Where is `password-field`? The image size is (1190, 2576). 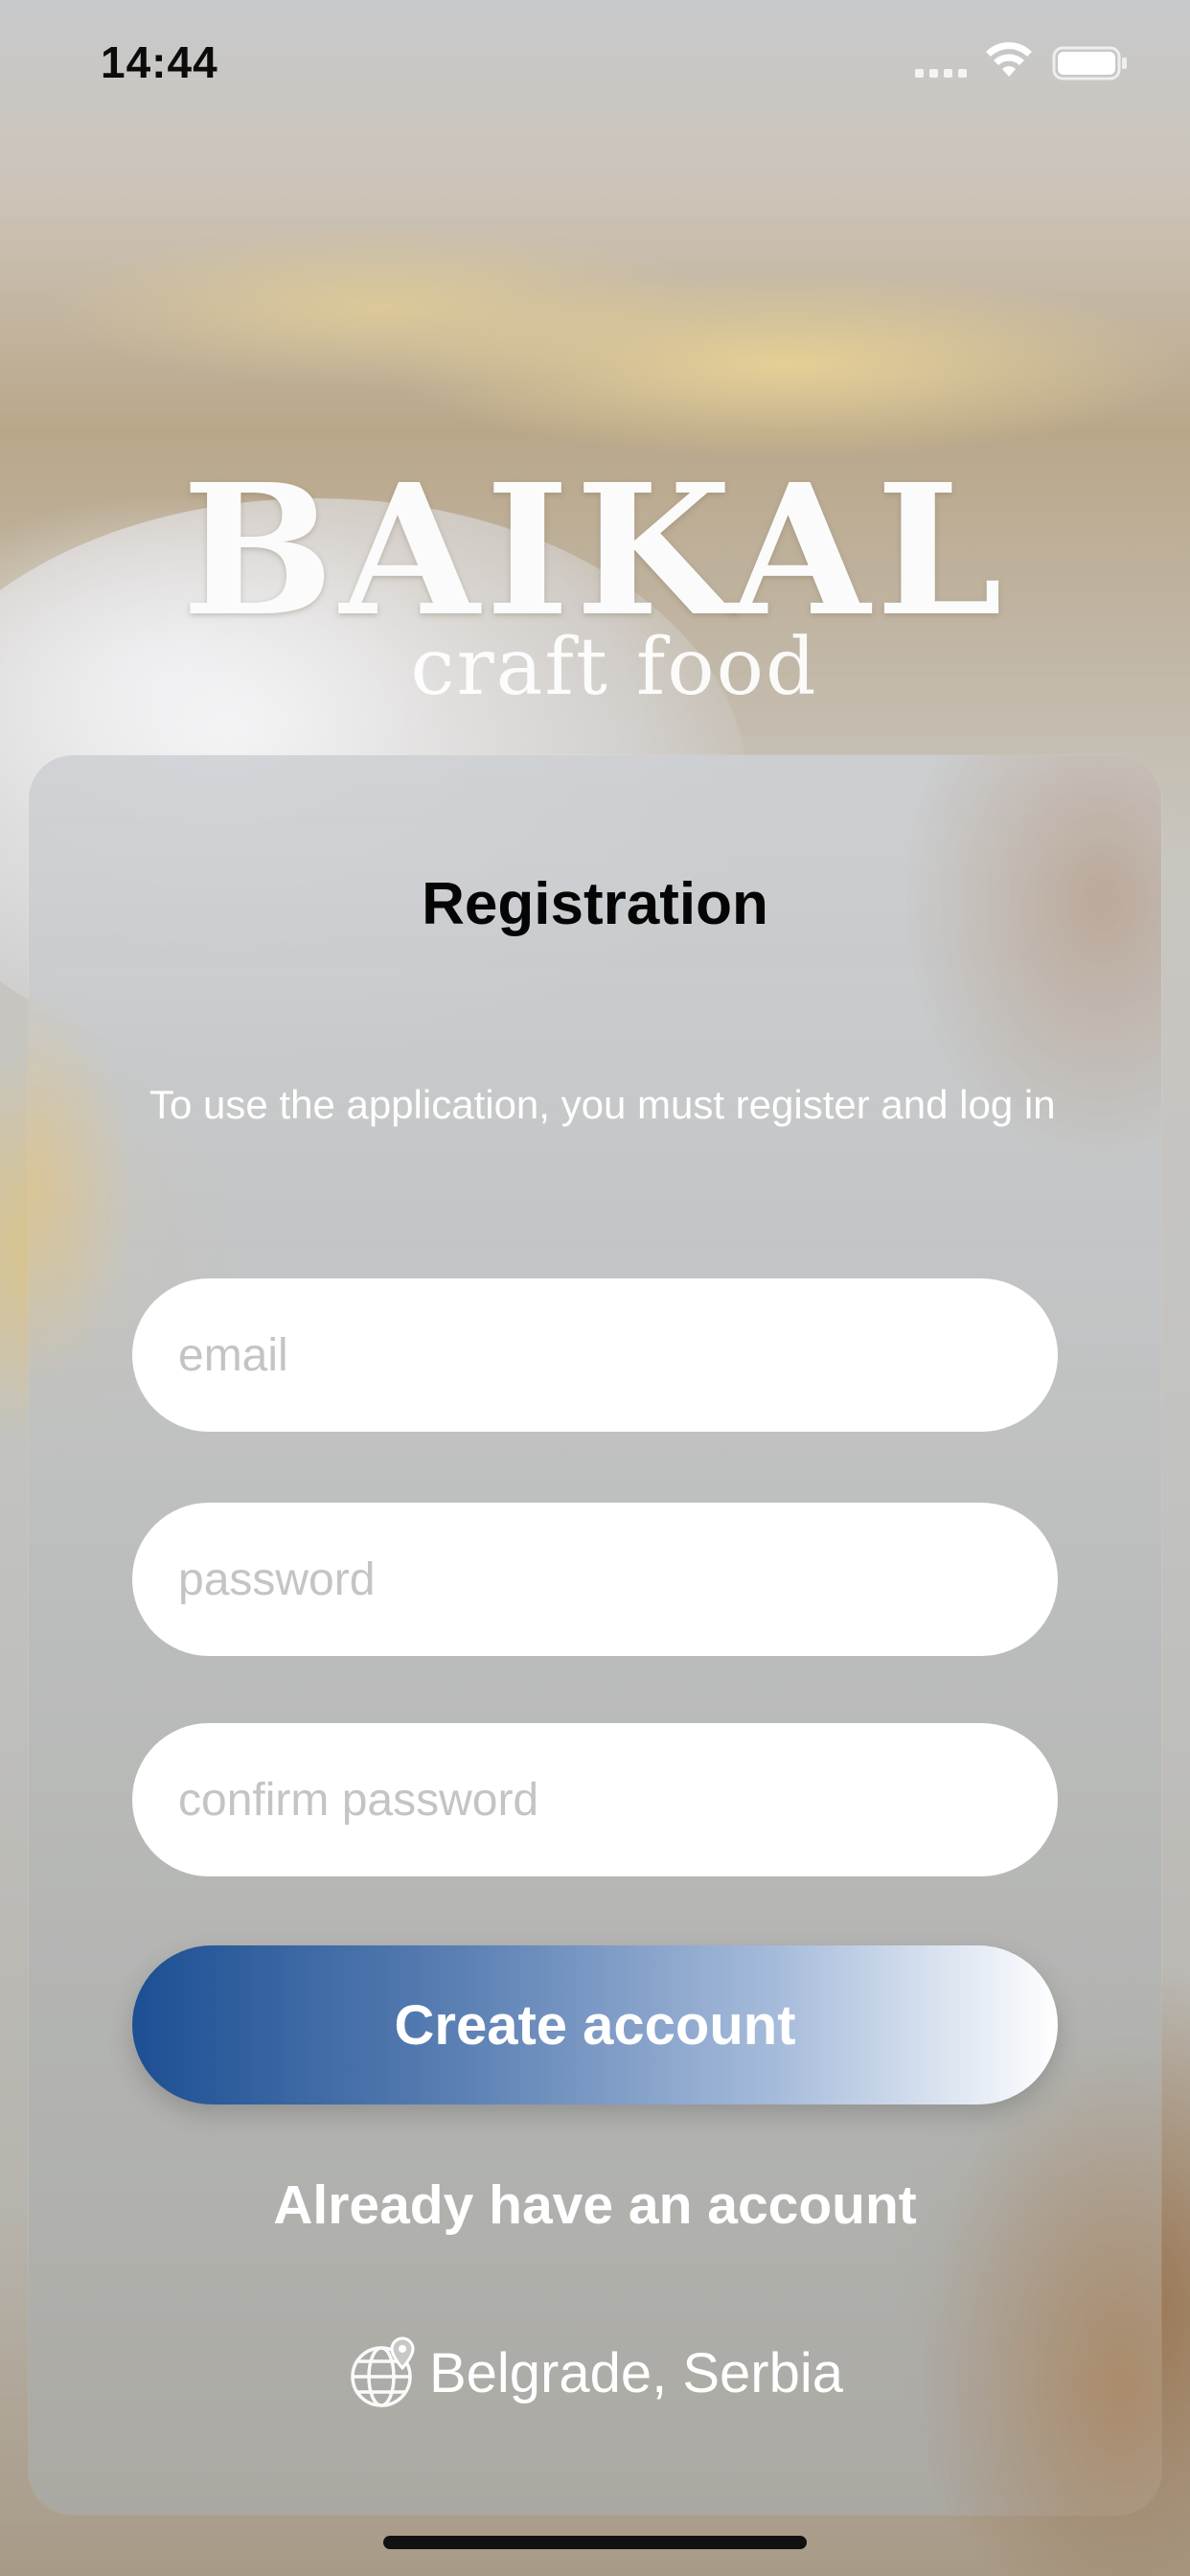 password-field is located at coordinates (595, 1579).